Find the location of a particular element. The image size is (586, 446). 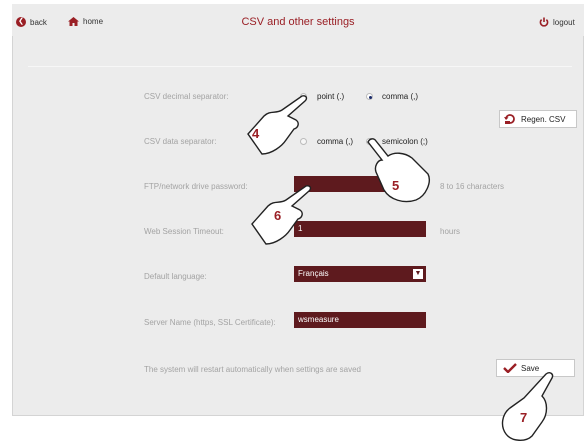

session-timeout-label: Web Session Timeout: is located at coordinates (184, 231).